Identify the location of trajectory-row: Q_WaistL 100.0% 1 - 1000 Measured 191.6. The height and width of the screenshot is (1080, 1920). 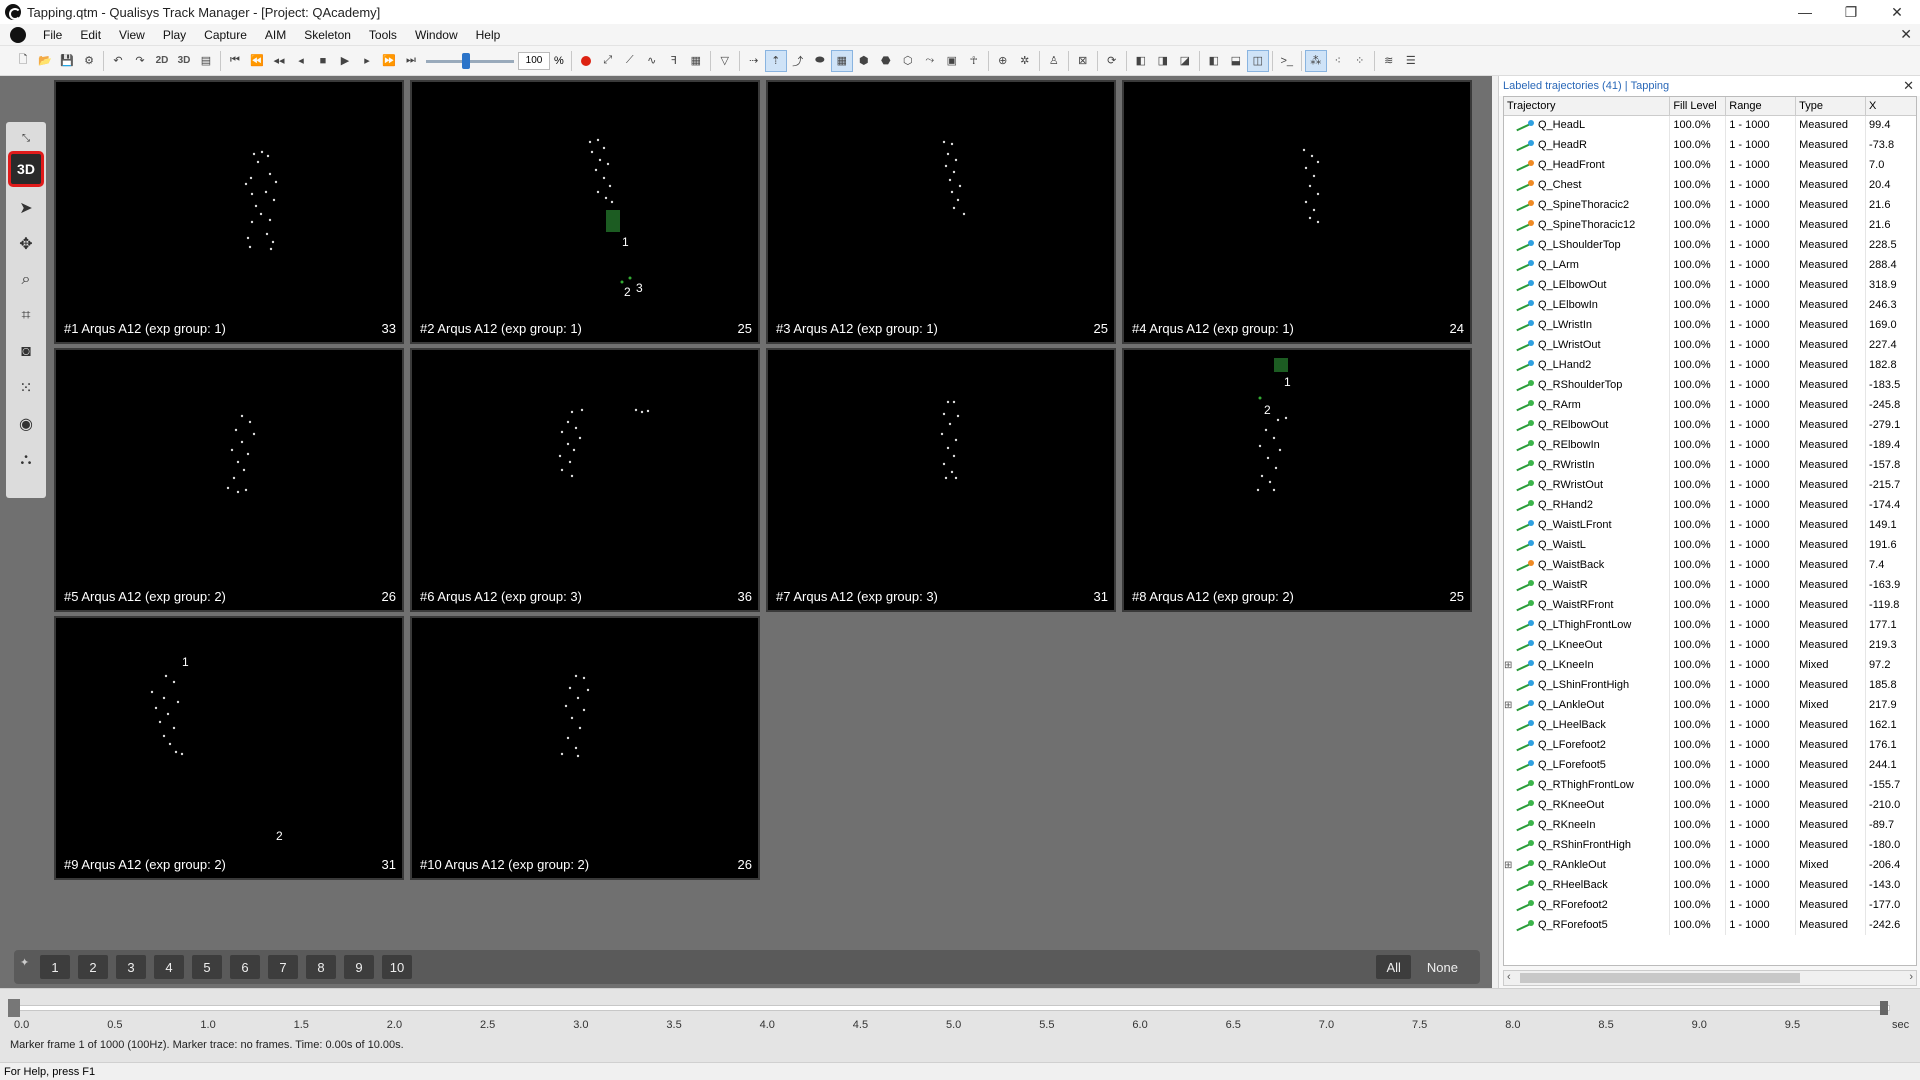
(1710, 545).